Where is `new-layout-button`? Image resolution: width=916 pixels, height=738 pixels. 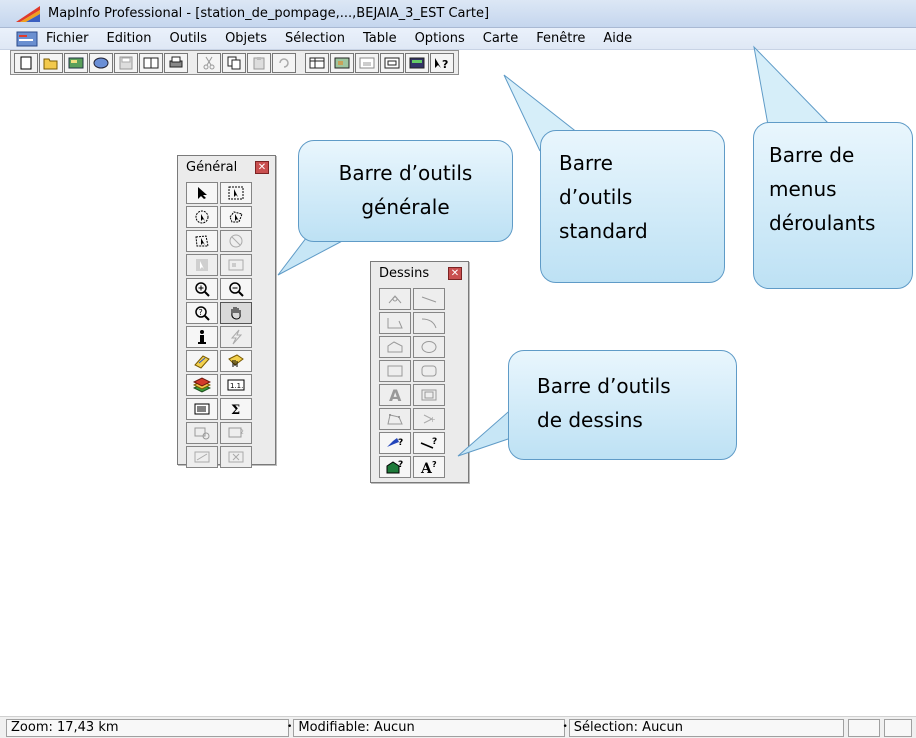
new-layout-button is located at coordinates (392, 62).